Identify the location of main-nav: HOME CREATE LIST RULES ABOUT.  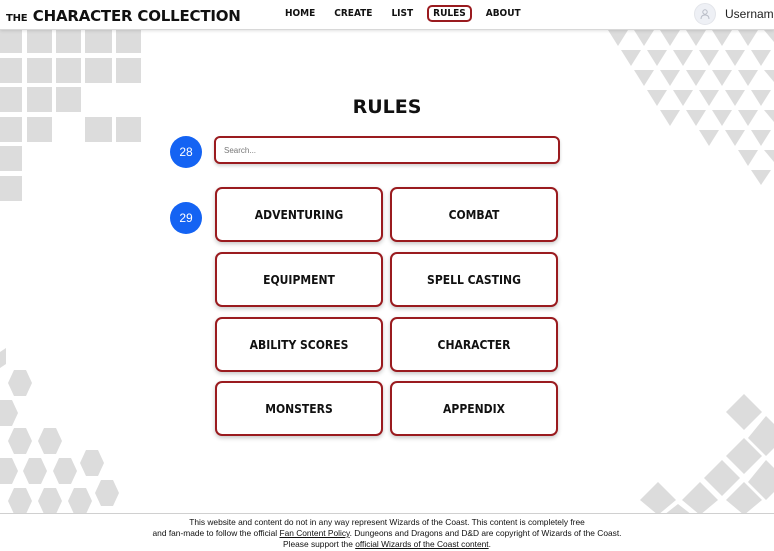
(407, 13).